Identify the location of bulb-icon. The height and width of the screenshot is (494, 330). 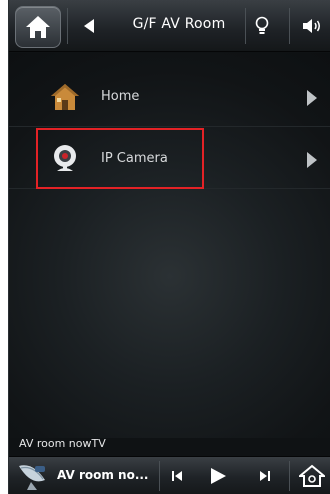
(262, 25).